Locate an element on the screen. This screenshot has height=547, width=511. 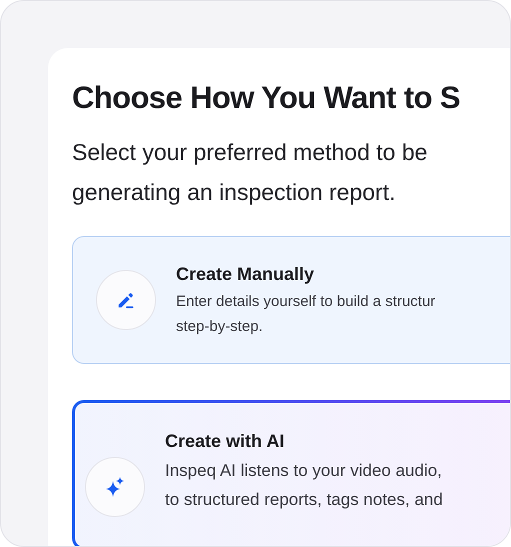
page-subtitle: Select your preferred method to be generating an inspection report. is located at coordinates (250, 172).